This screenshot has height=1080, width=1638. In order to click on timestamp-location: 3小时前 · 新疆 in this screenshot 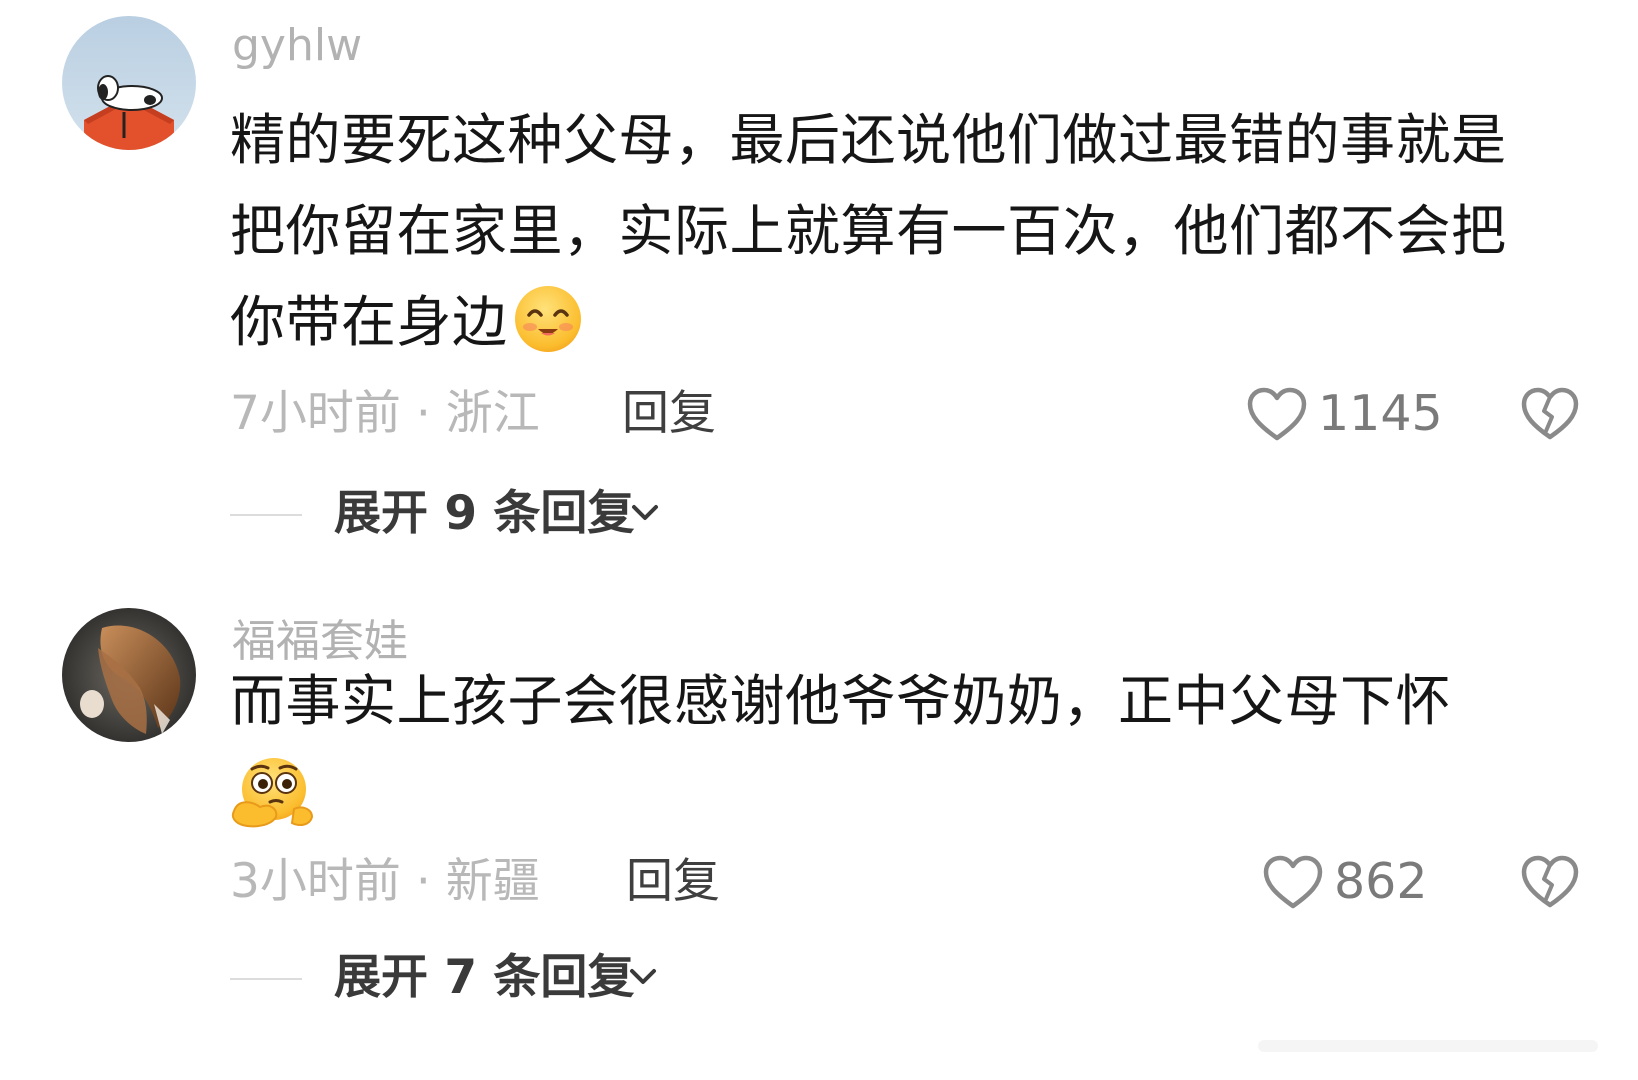, I will do `click(385, 881)`.